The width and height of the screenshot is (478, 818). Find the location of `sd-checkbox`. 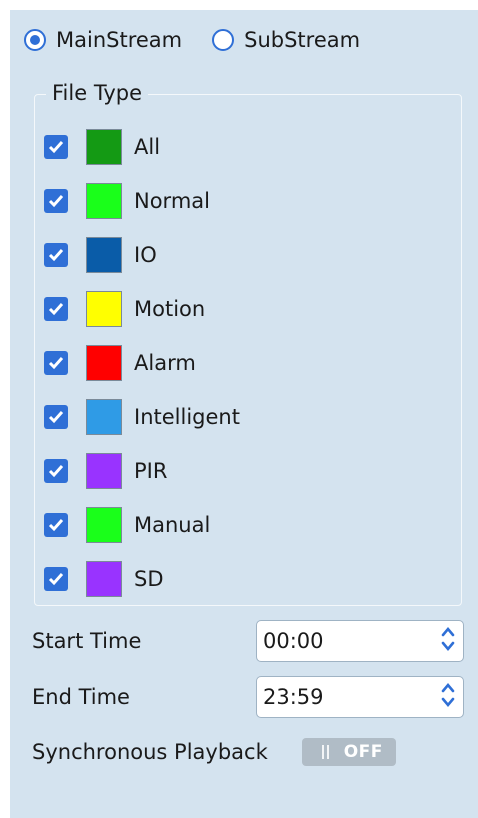

sd-checkbox is located at coordinates (56, 579).